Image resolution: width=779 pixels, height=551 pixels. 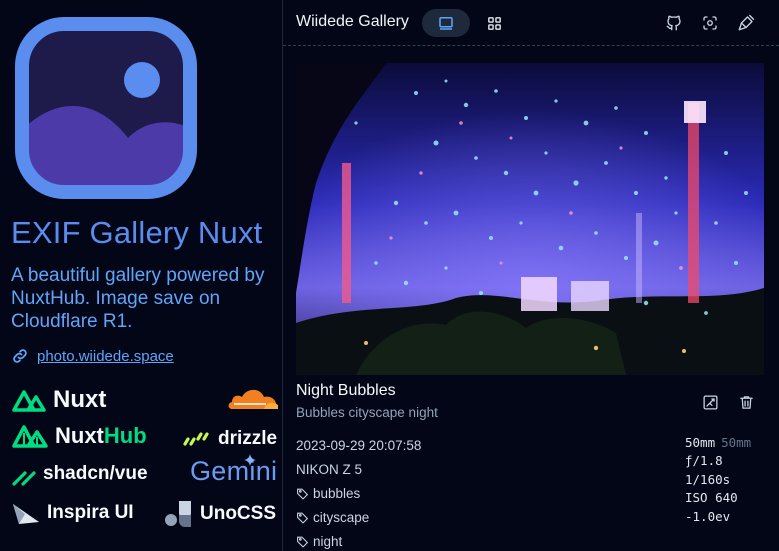 I want to click on single-view-icon, so click(x=446, y=23).